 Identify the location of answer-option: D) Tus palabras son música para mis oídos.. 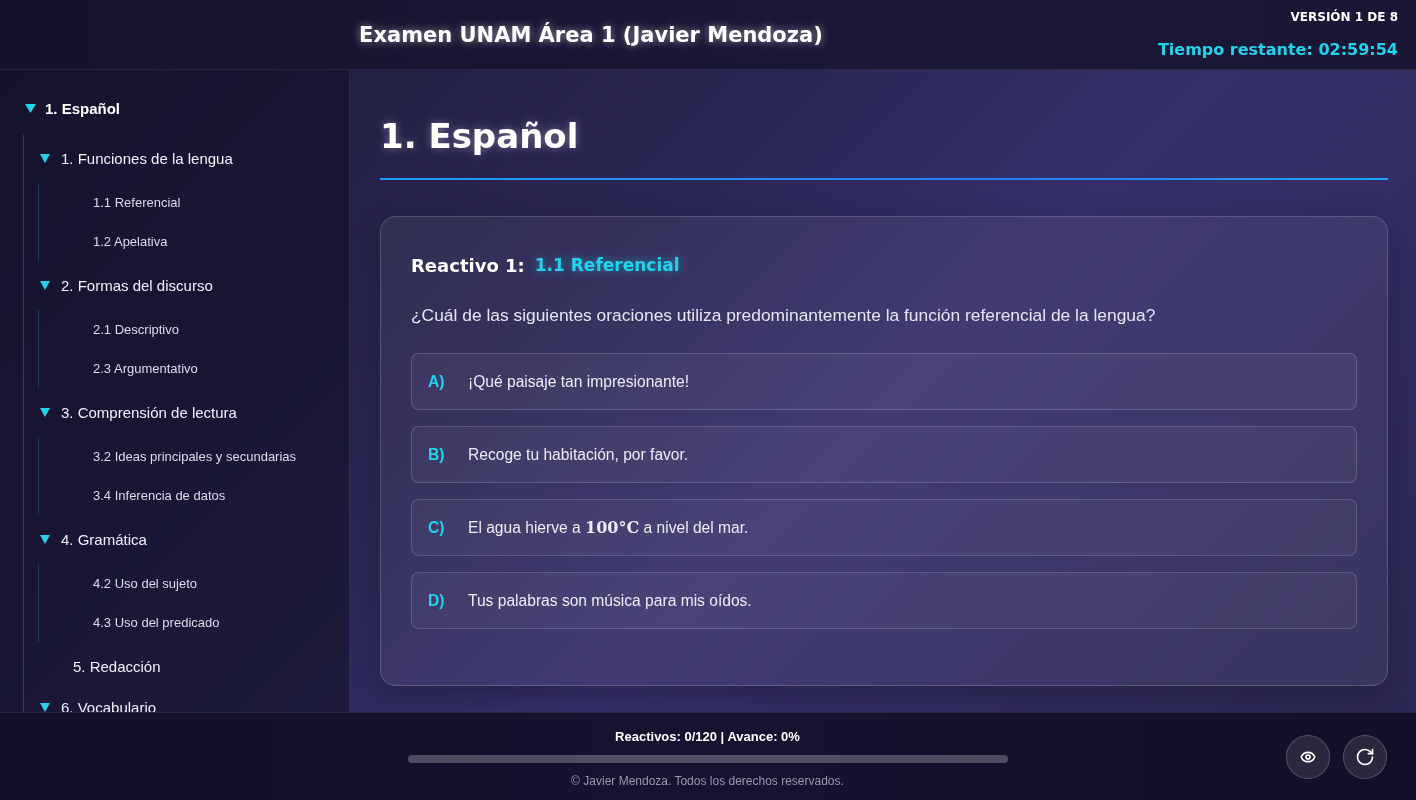
(884, 600).